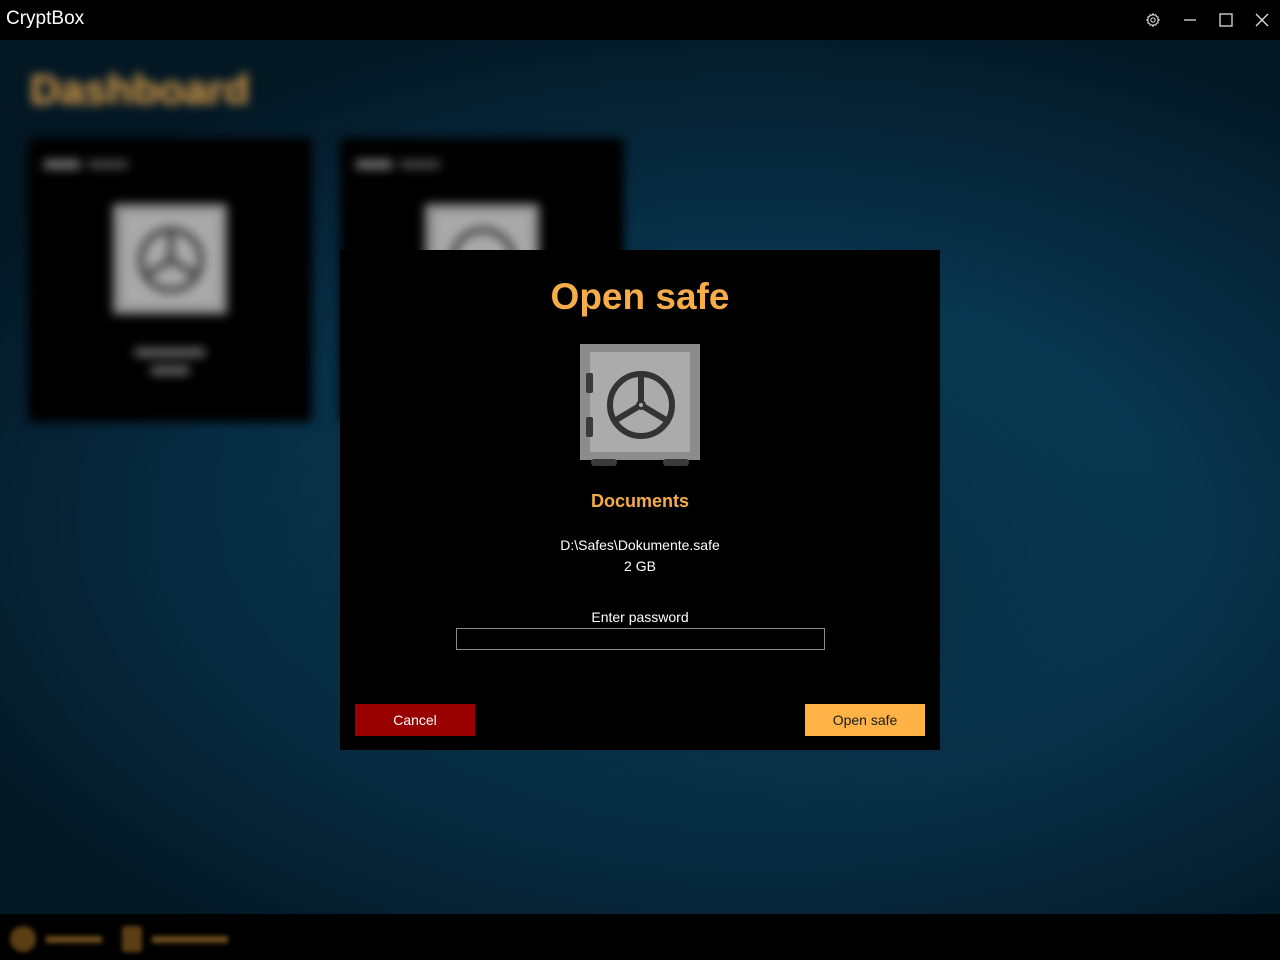  Describe the element at coordinates (640, 617) in the screenshot. I see `password-label: Enter password` at that location.